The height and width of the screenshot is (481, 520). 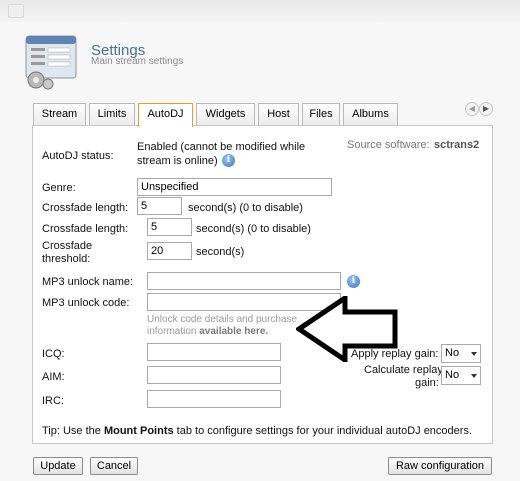 I want to click on autodj-status-value-line1: Enabled (cannot be modified while, so click(x=221, y=147).